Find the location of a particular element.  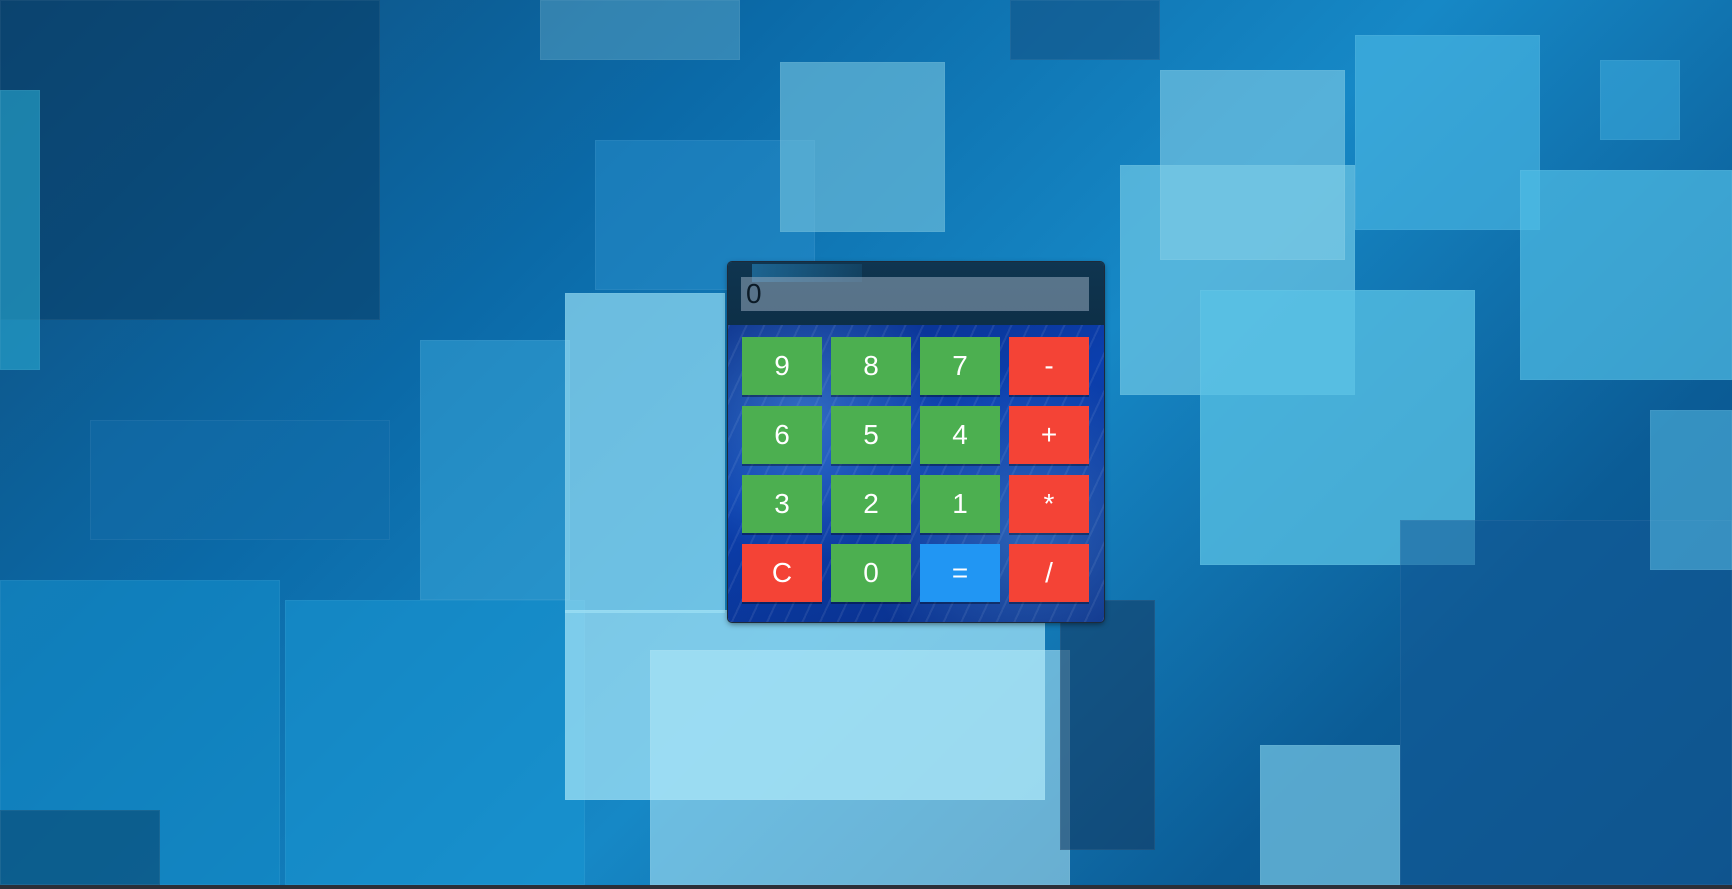

key-divide: / is located at coordinates (1049, 573).